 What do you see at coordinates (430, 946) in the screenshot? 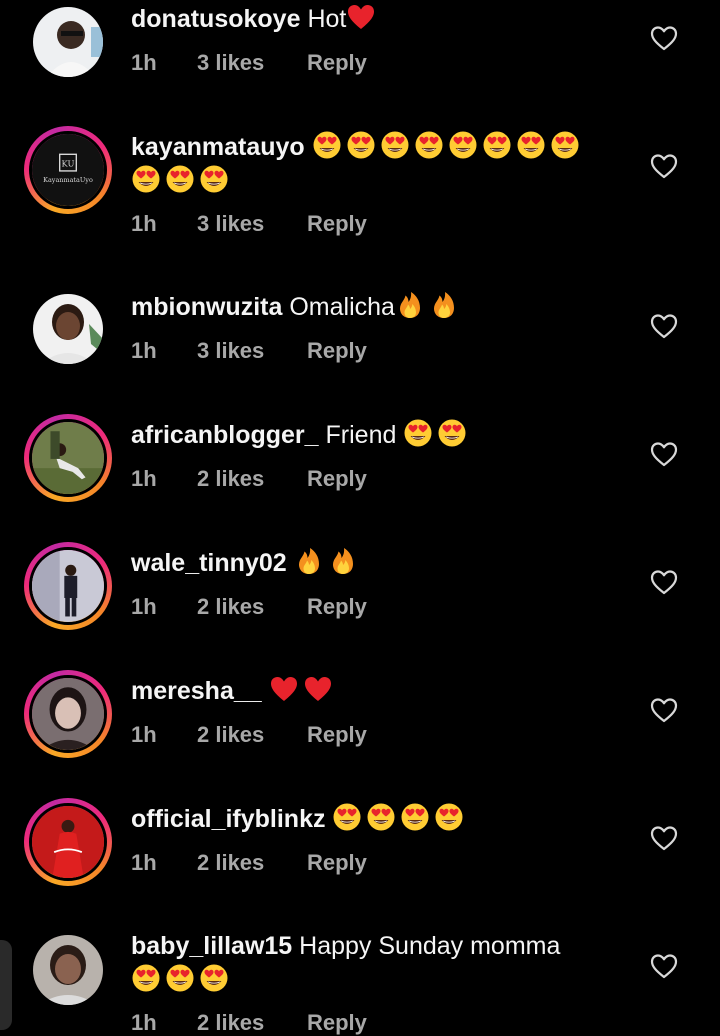
I see `comment-body: Happy Sunday momma` at bounding box center [430, 946].